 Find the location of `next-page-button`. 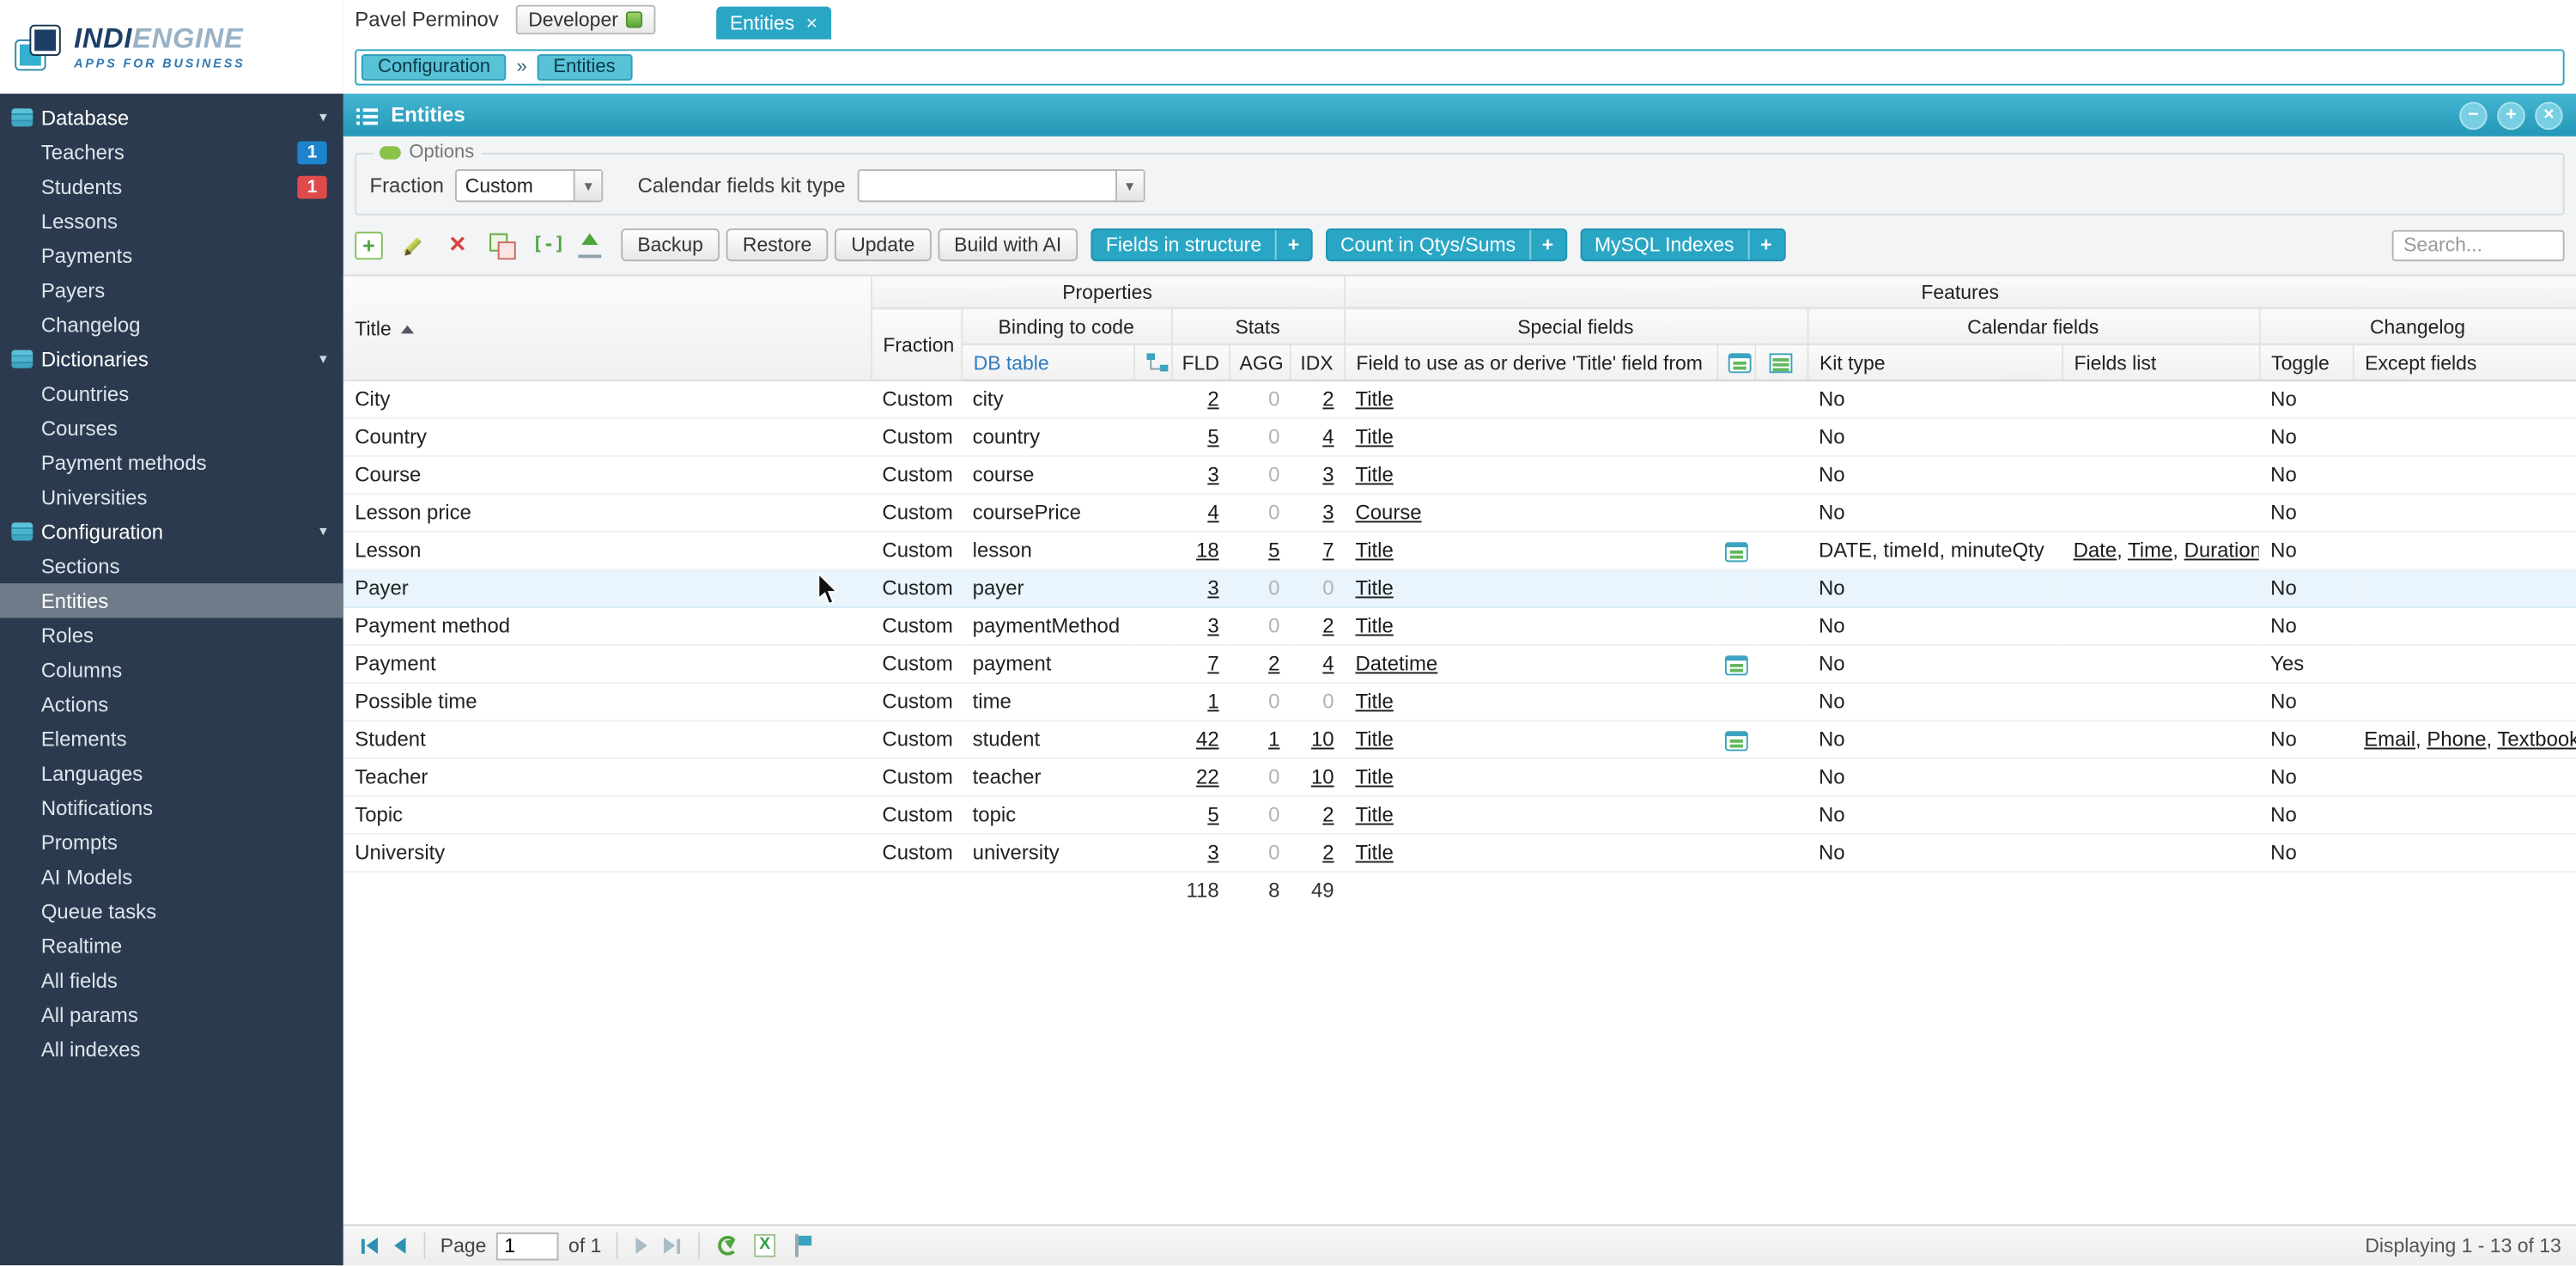

next-page-button is located at coordinates (642, 1245).